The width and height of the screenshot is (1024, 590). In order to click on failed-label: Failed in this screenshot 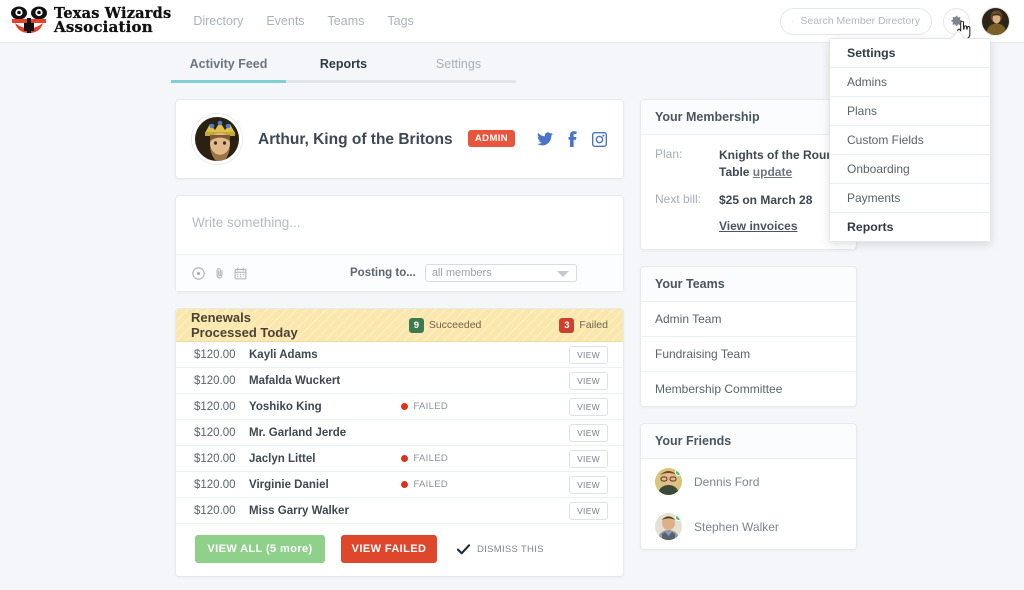, I will do `click(593, 325)`.